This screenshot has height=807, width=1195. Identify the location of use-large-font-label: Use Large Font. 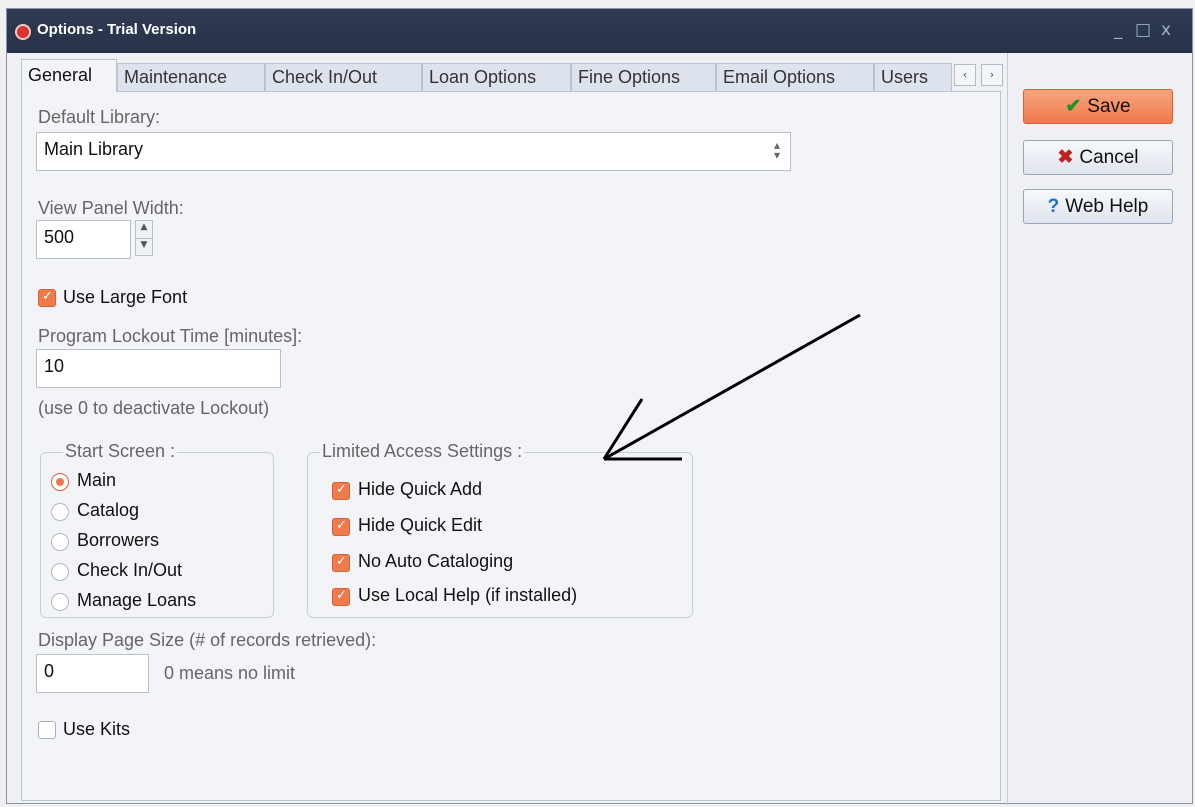
(125, 297).